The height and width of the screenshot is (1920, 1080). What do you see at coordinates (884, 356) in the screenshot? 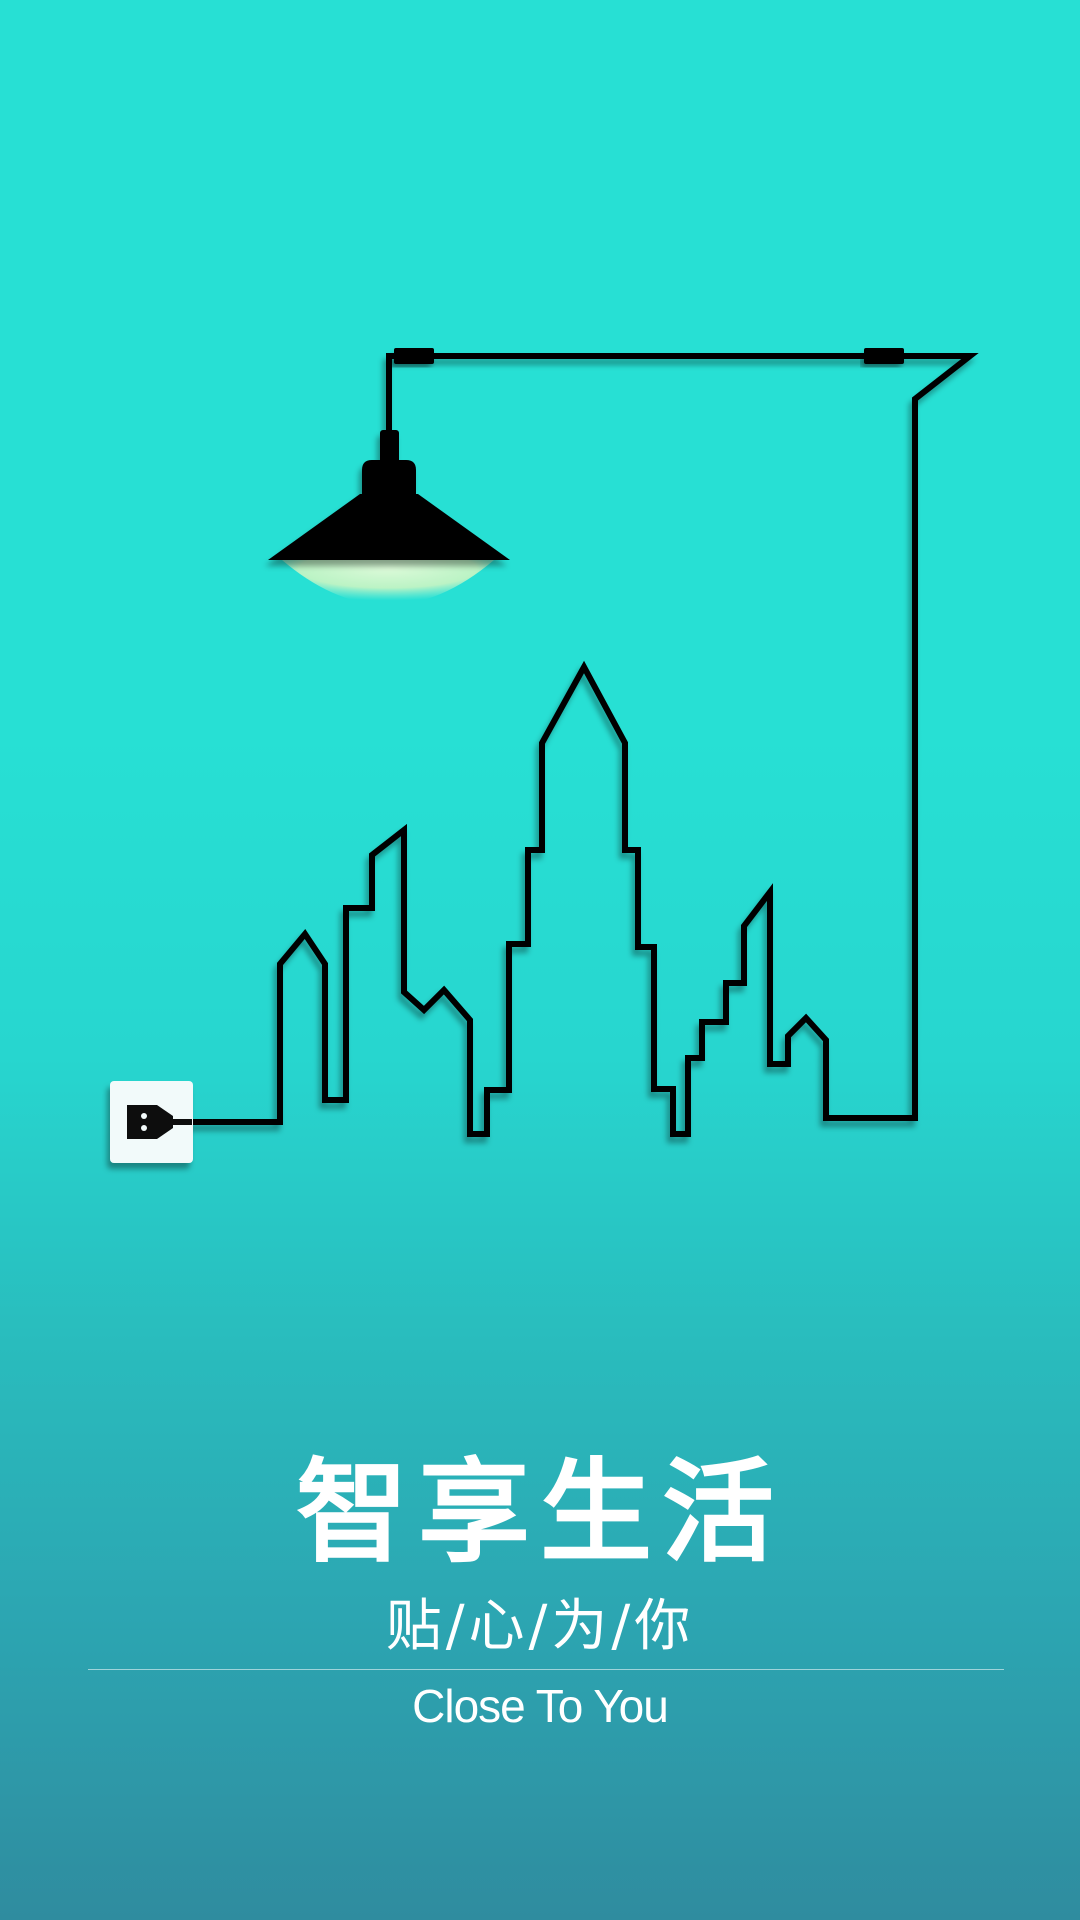
I see `cable-connector-right` at bounding box center [884, 356].